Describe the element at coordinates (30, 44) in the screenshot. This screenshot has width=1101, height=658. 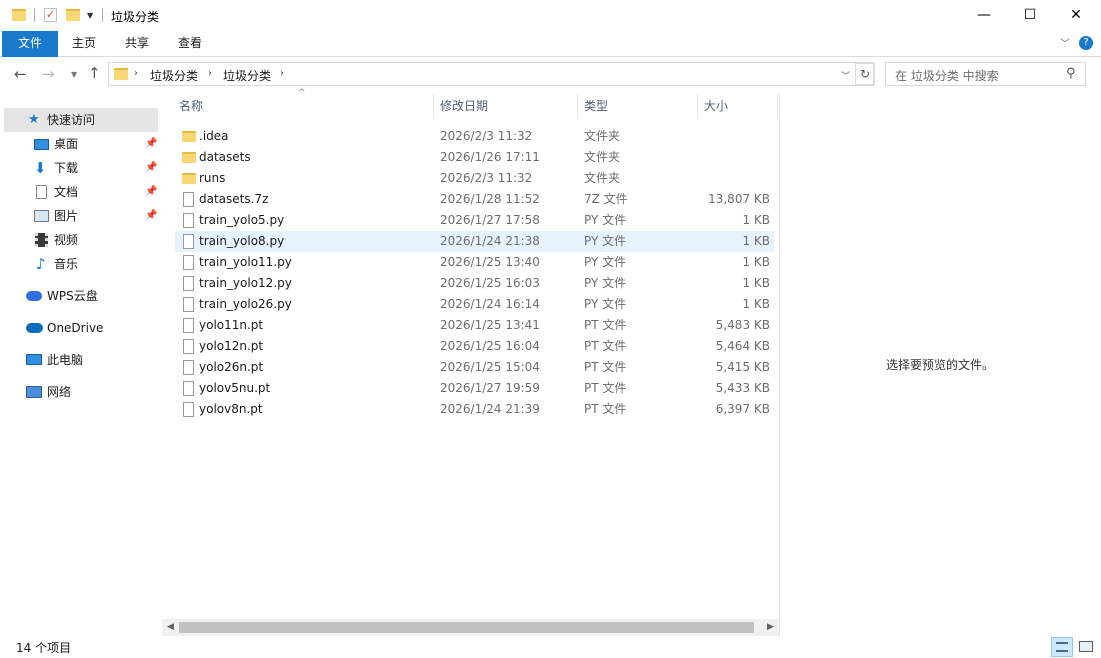
I see `tab-file: 文件` at that location.